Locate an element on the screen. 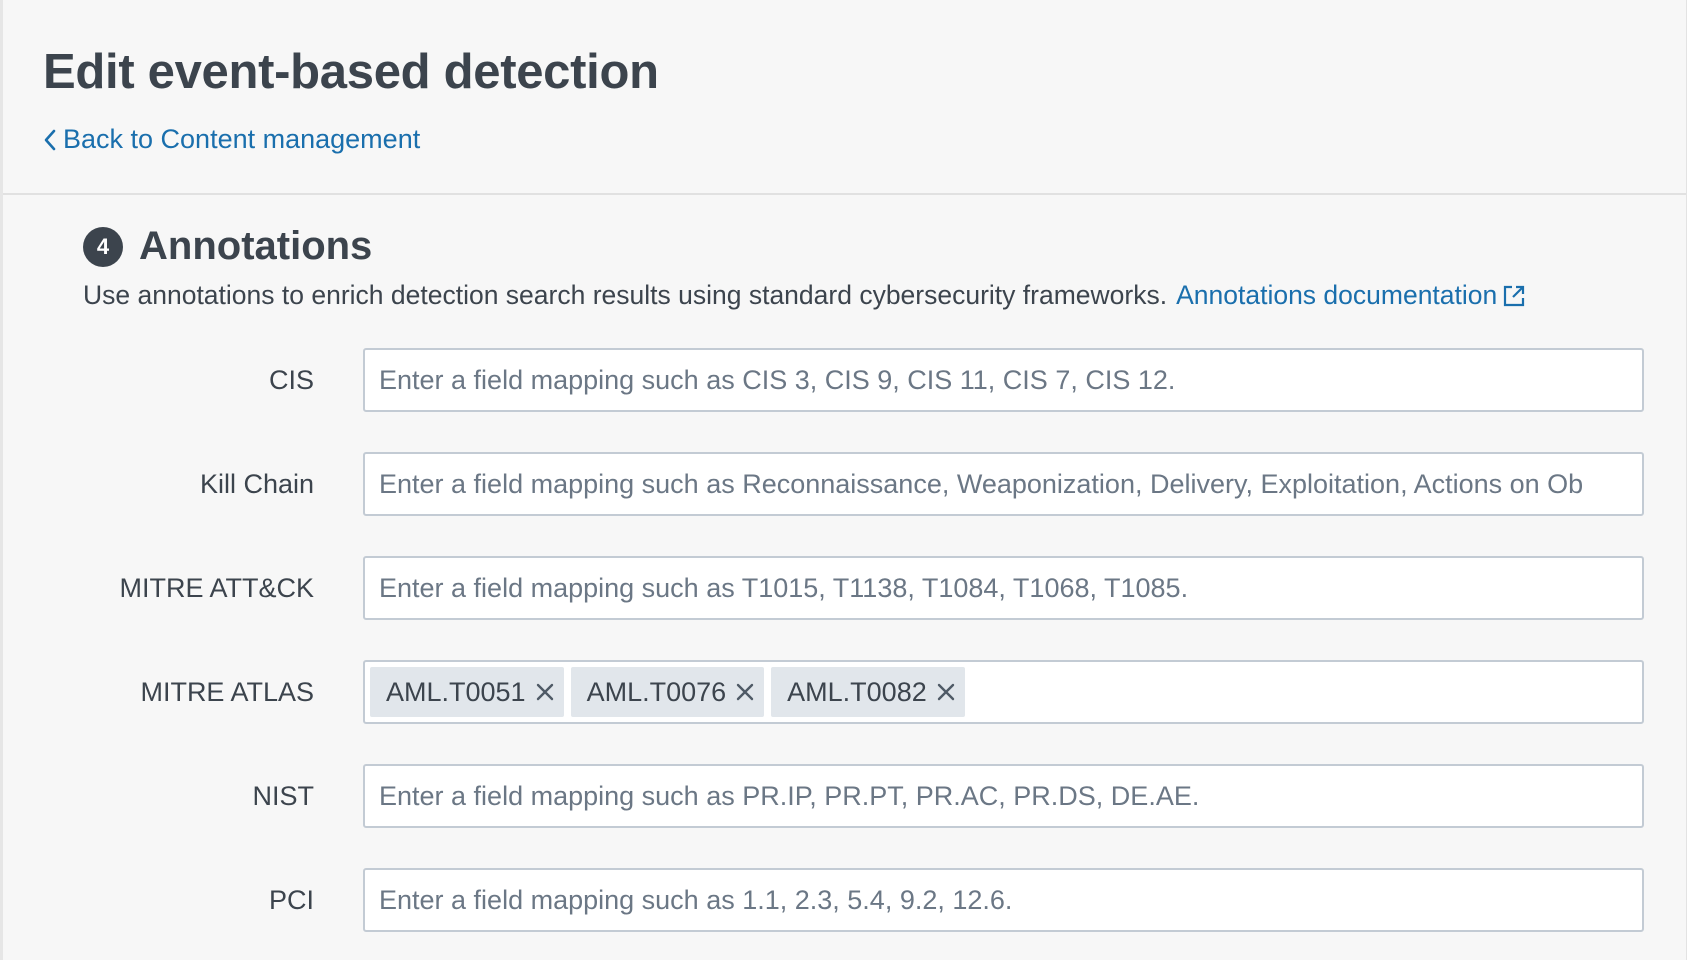 The image size is (1696, 960). form-row-nist: NIST is located at coordinates (843, 796).